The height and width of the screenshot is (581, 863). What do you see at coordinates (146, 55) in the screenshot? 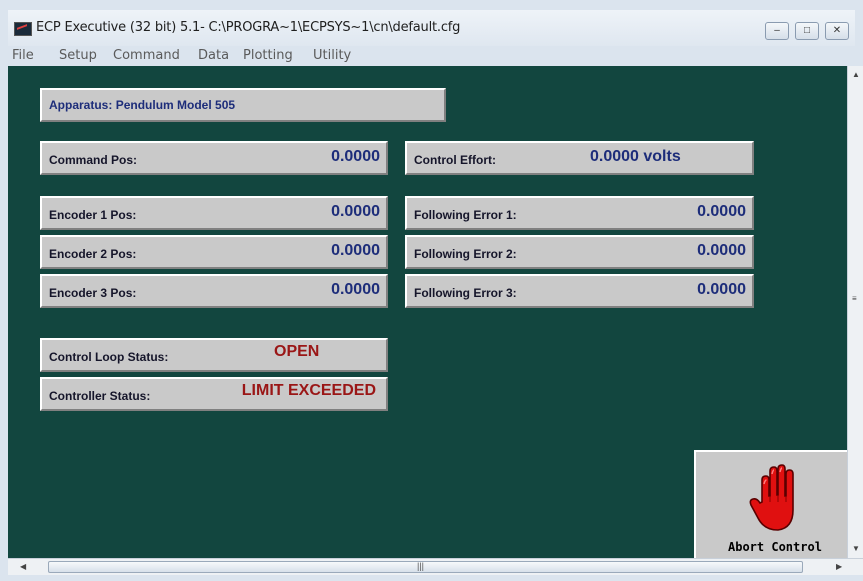
I see `menu-command: Command` at bounding box center [146, 55].